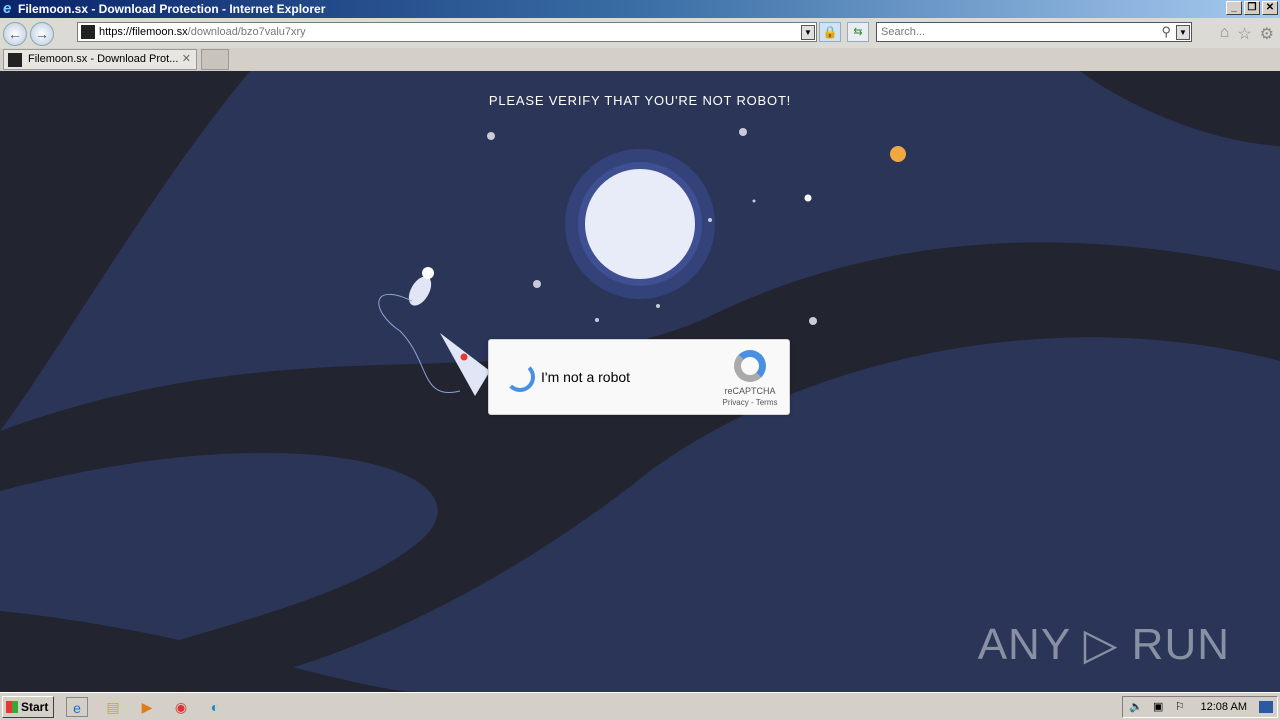 The height and width of the screenshot is (720, 1280). I want to click on recaptcha-brand: reCAPTCHA, so click(750, 391).